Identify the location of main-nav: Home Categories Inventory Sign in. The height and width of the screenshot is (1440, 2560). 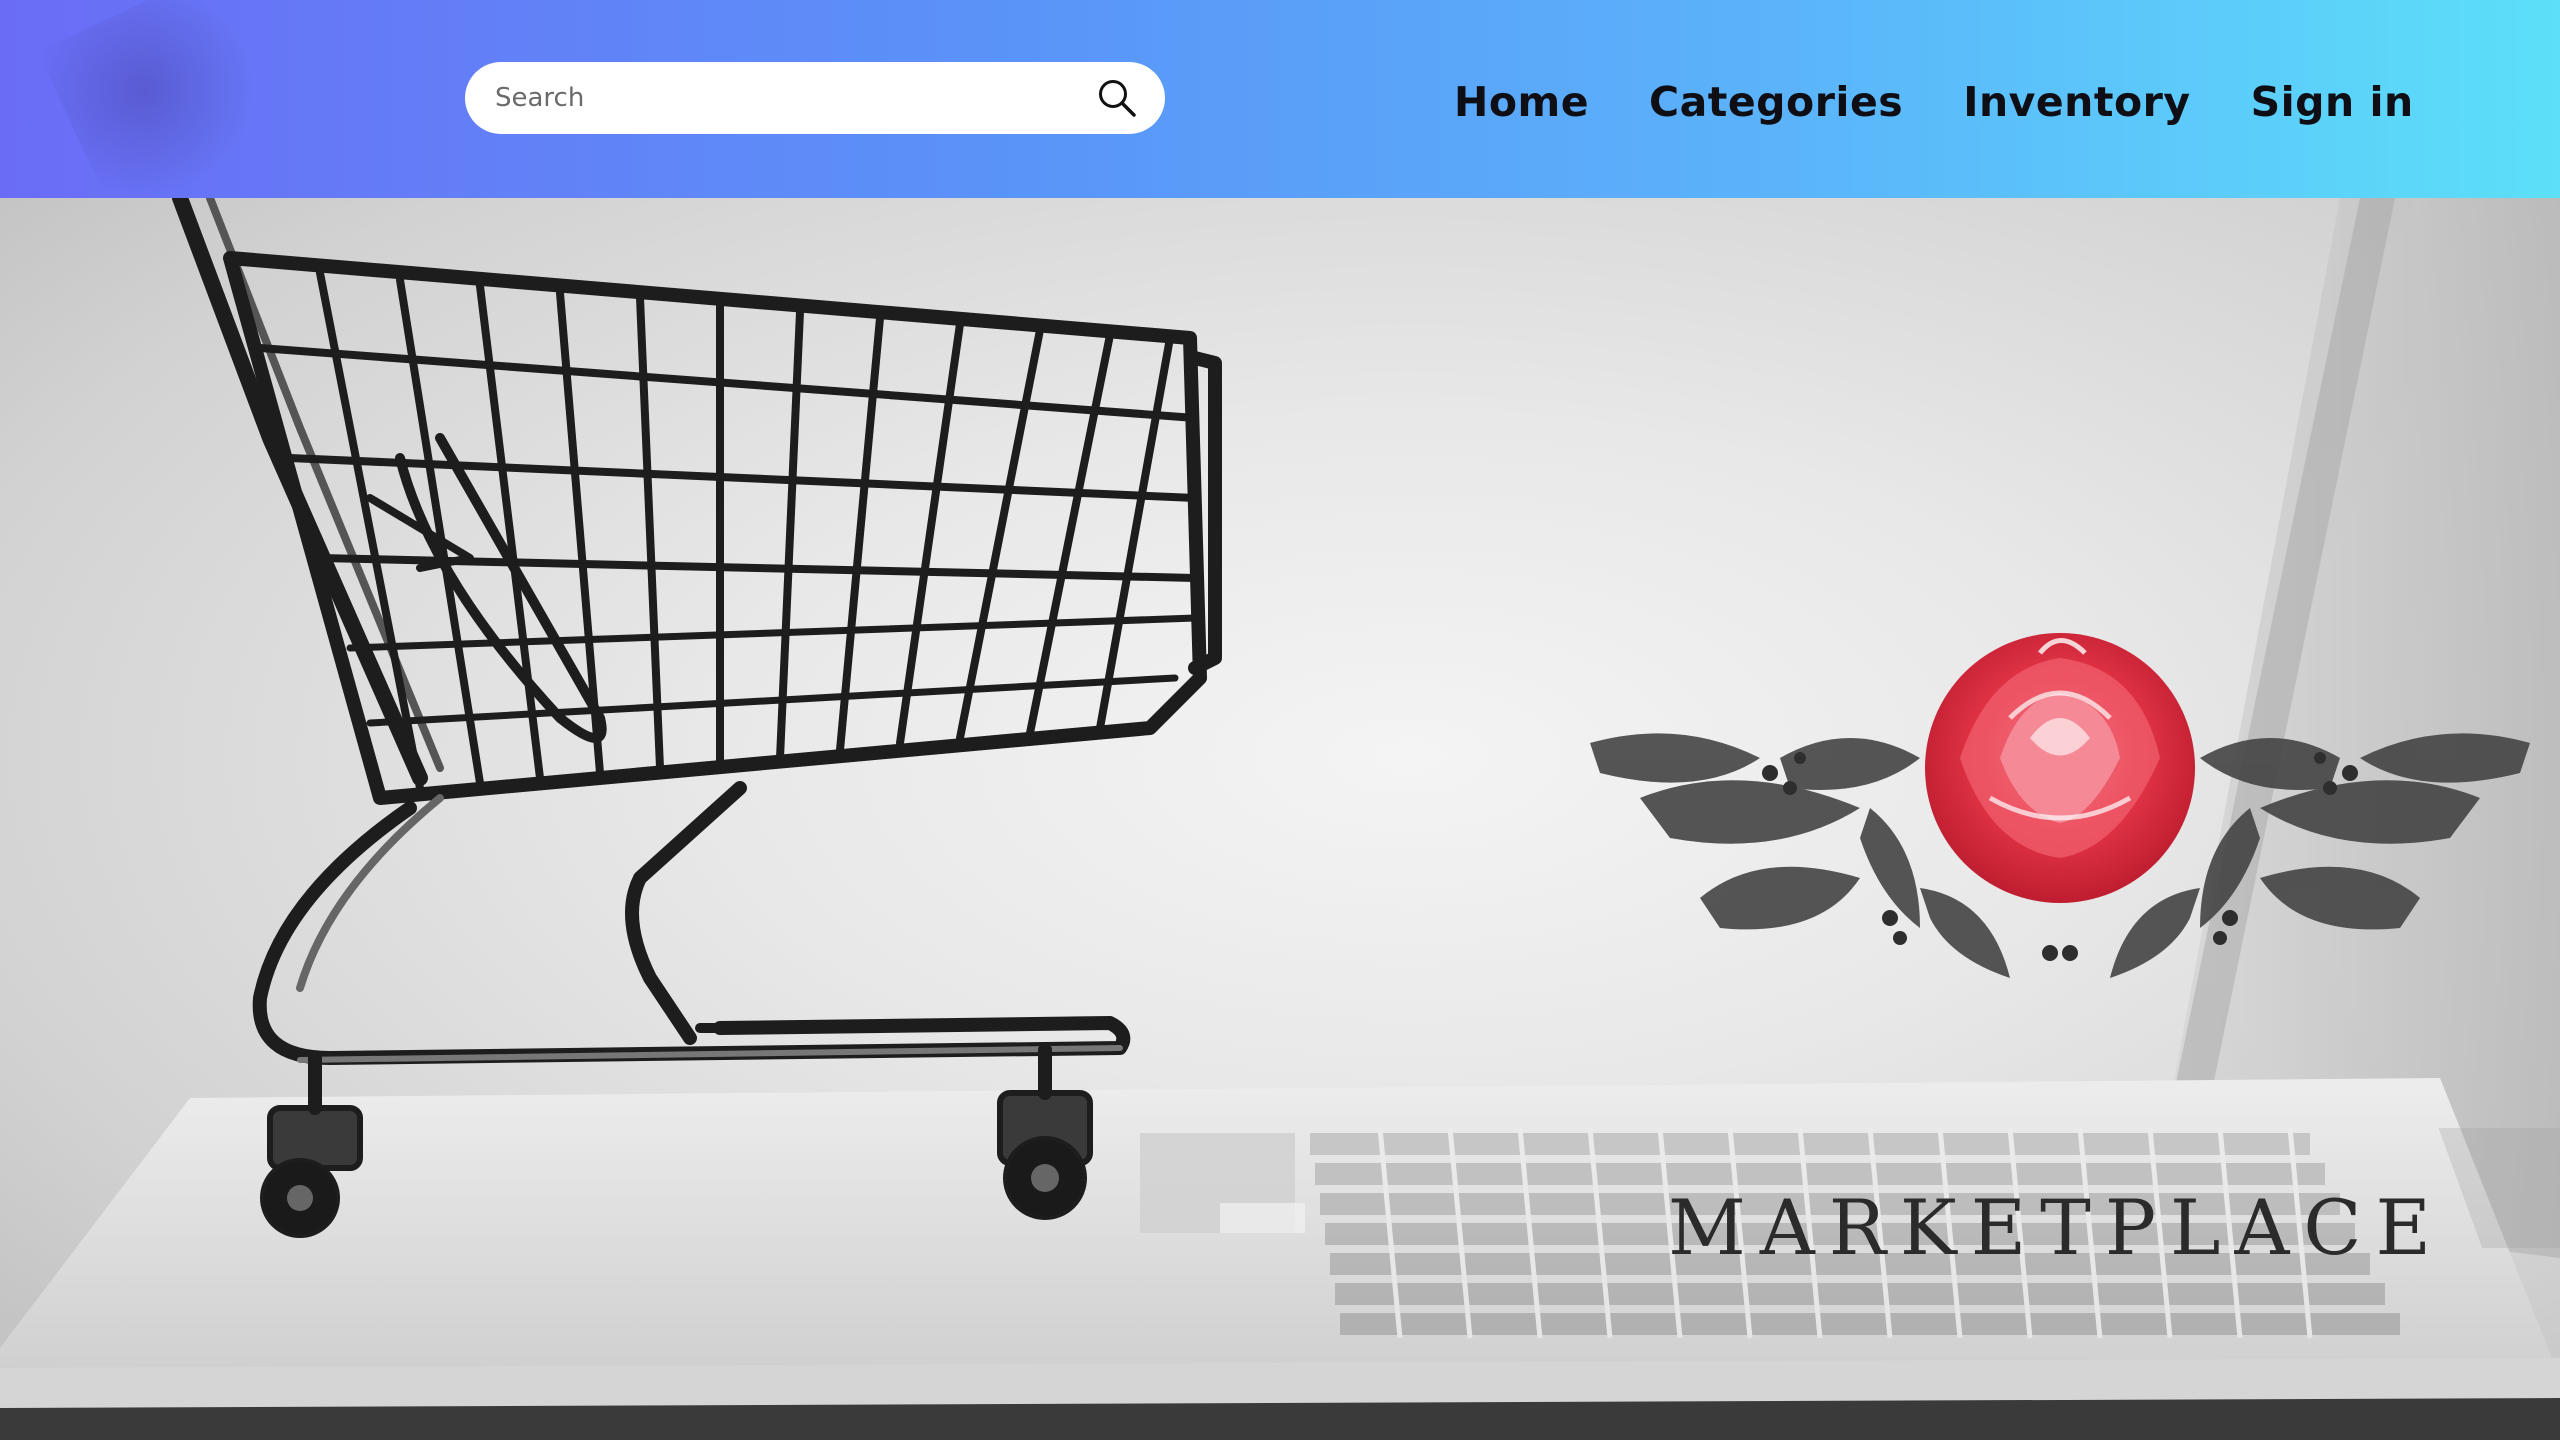
(1934, 102).